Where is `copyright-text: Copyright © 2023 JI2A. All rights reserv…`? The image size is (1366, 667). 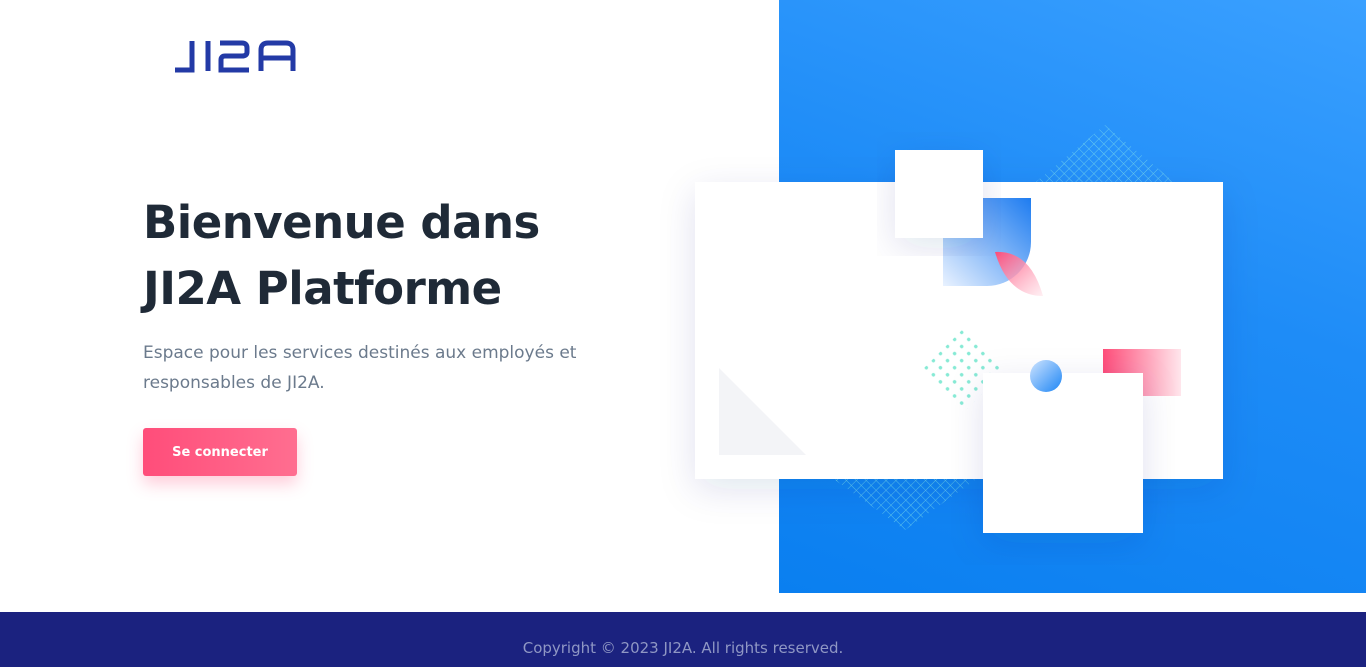
copyright-text: Copyright © 2023 JI2A. All rights reserv… is located at coordinates (683, 648).